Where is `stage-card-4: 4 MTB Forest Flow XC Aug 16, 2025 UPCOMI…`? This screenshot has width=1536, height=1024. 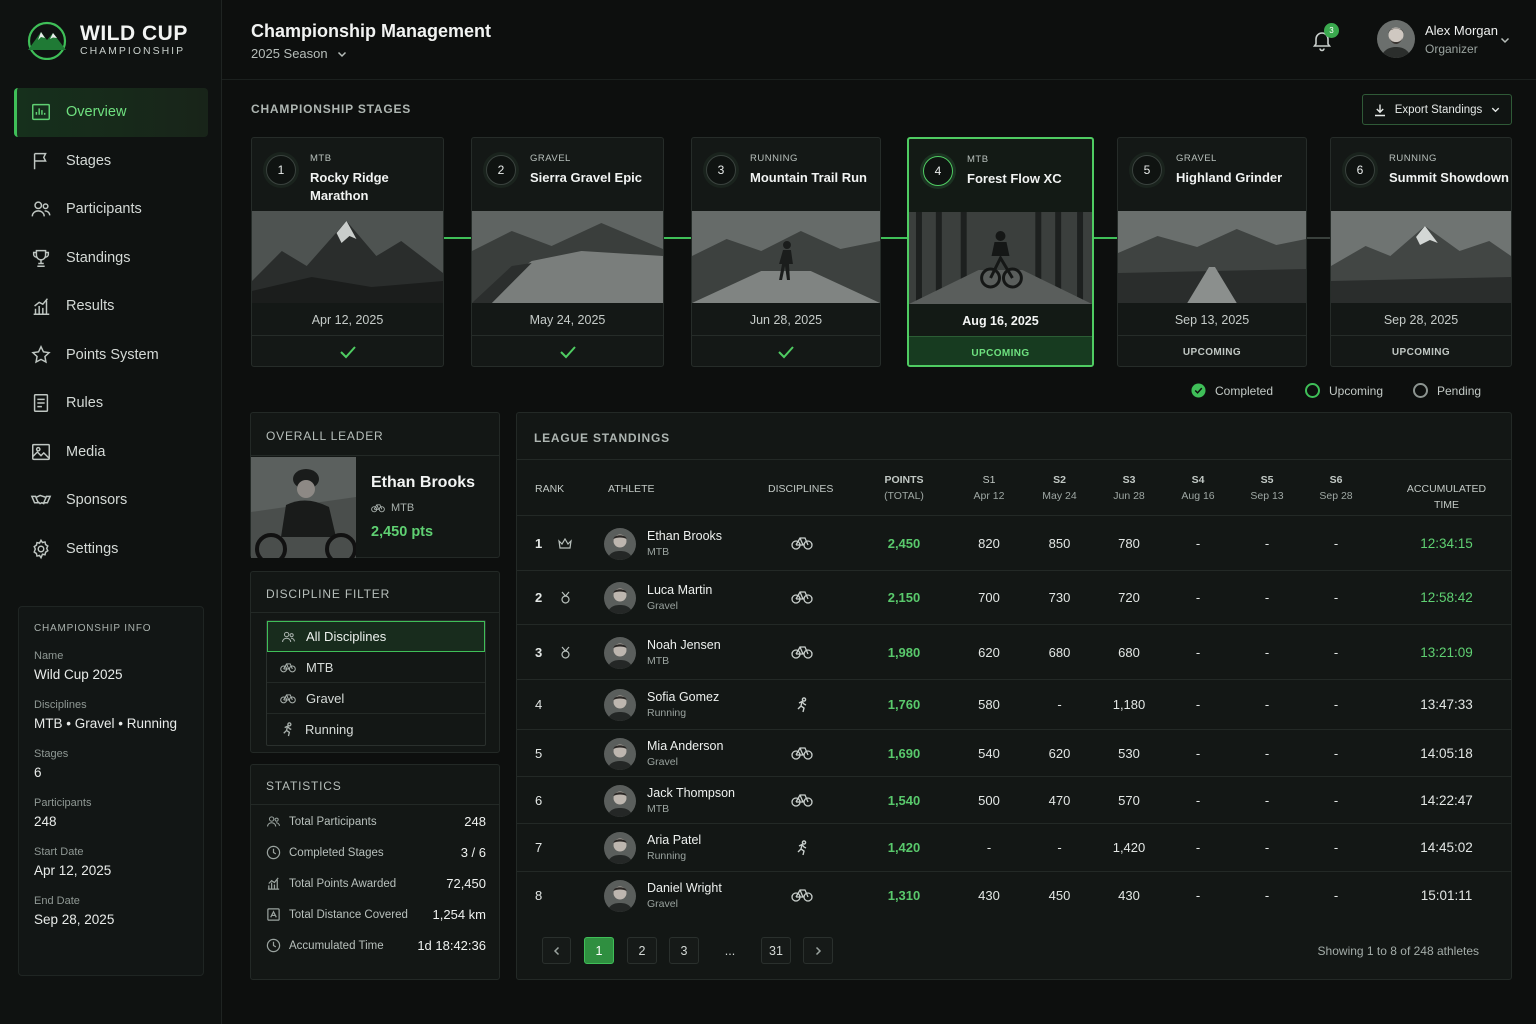
stage-card-4: 4 MTB Forest Flow XC Aug 16, 2025 UPCOMI… is located at coordinates (1000, 252).